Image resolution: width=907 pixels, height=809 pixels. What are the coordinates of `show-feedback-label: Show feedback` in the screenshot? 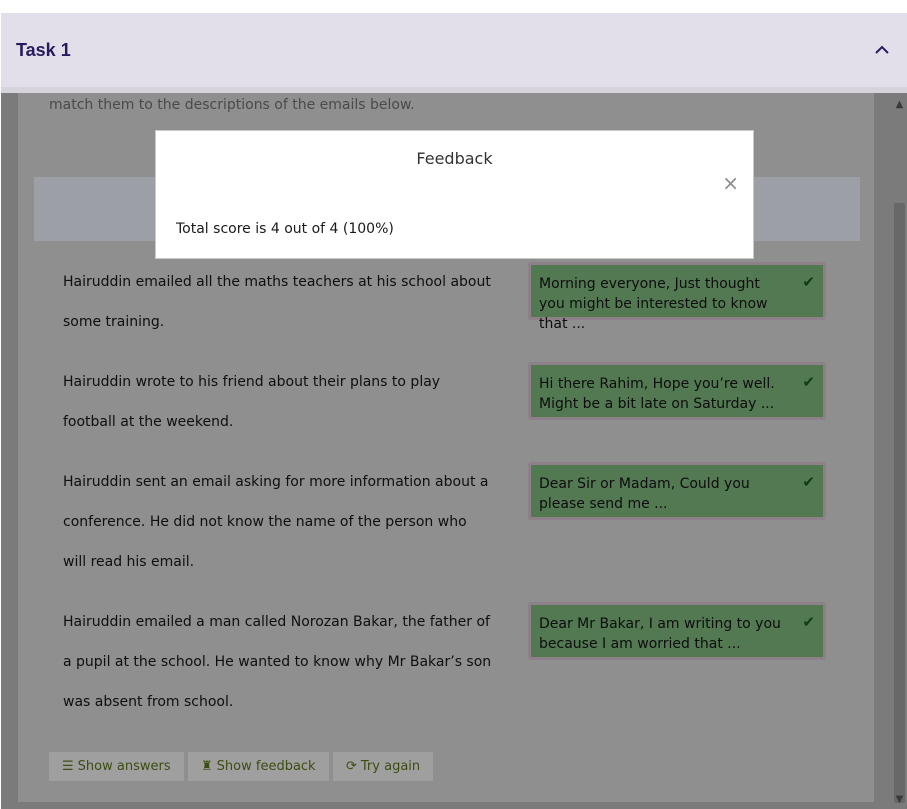 It's located at (266, 766).